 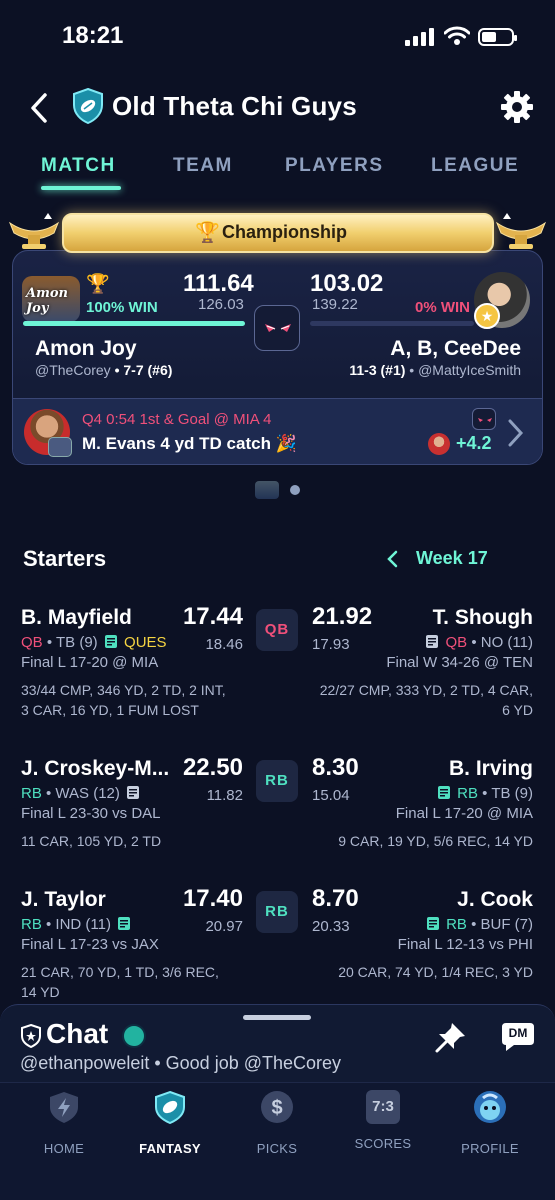 What do you see at coordinates (267, 490) in the screenshot?
I see `pager-matchup-thumb` at bounding box center [267, 490].